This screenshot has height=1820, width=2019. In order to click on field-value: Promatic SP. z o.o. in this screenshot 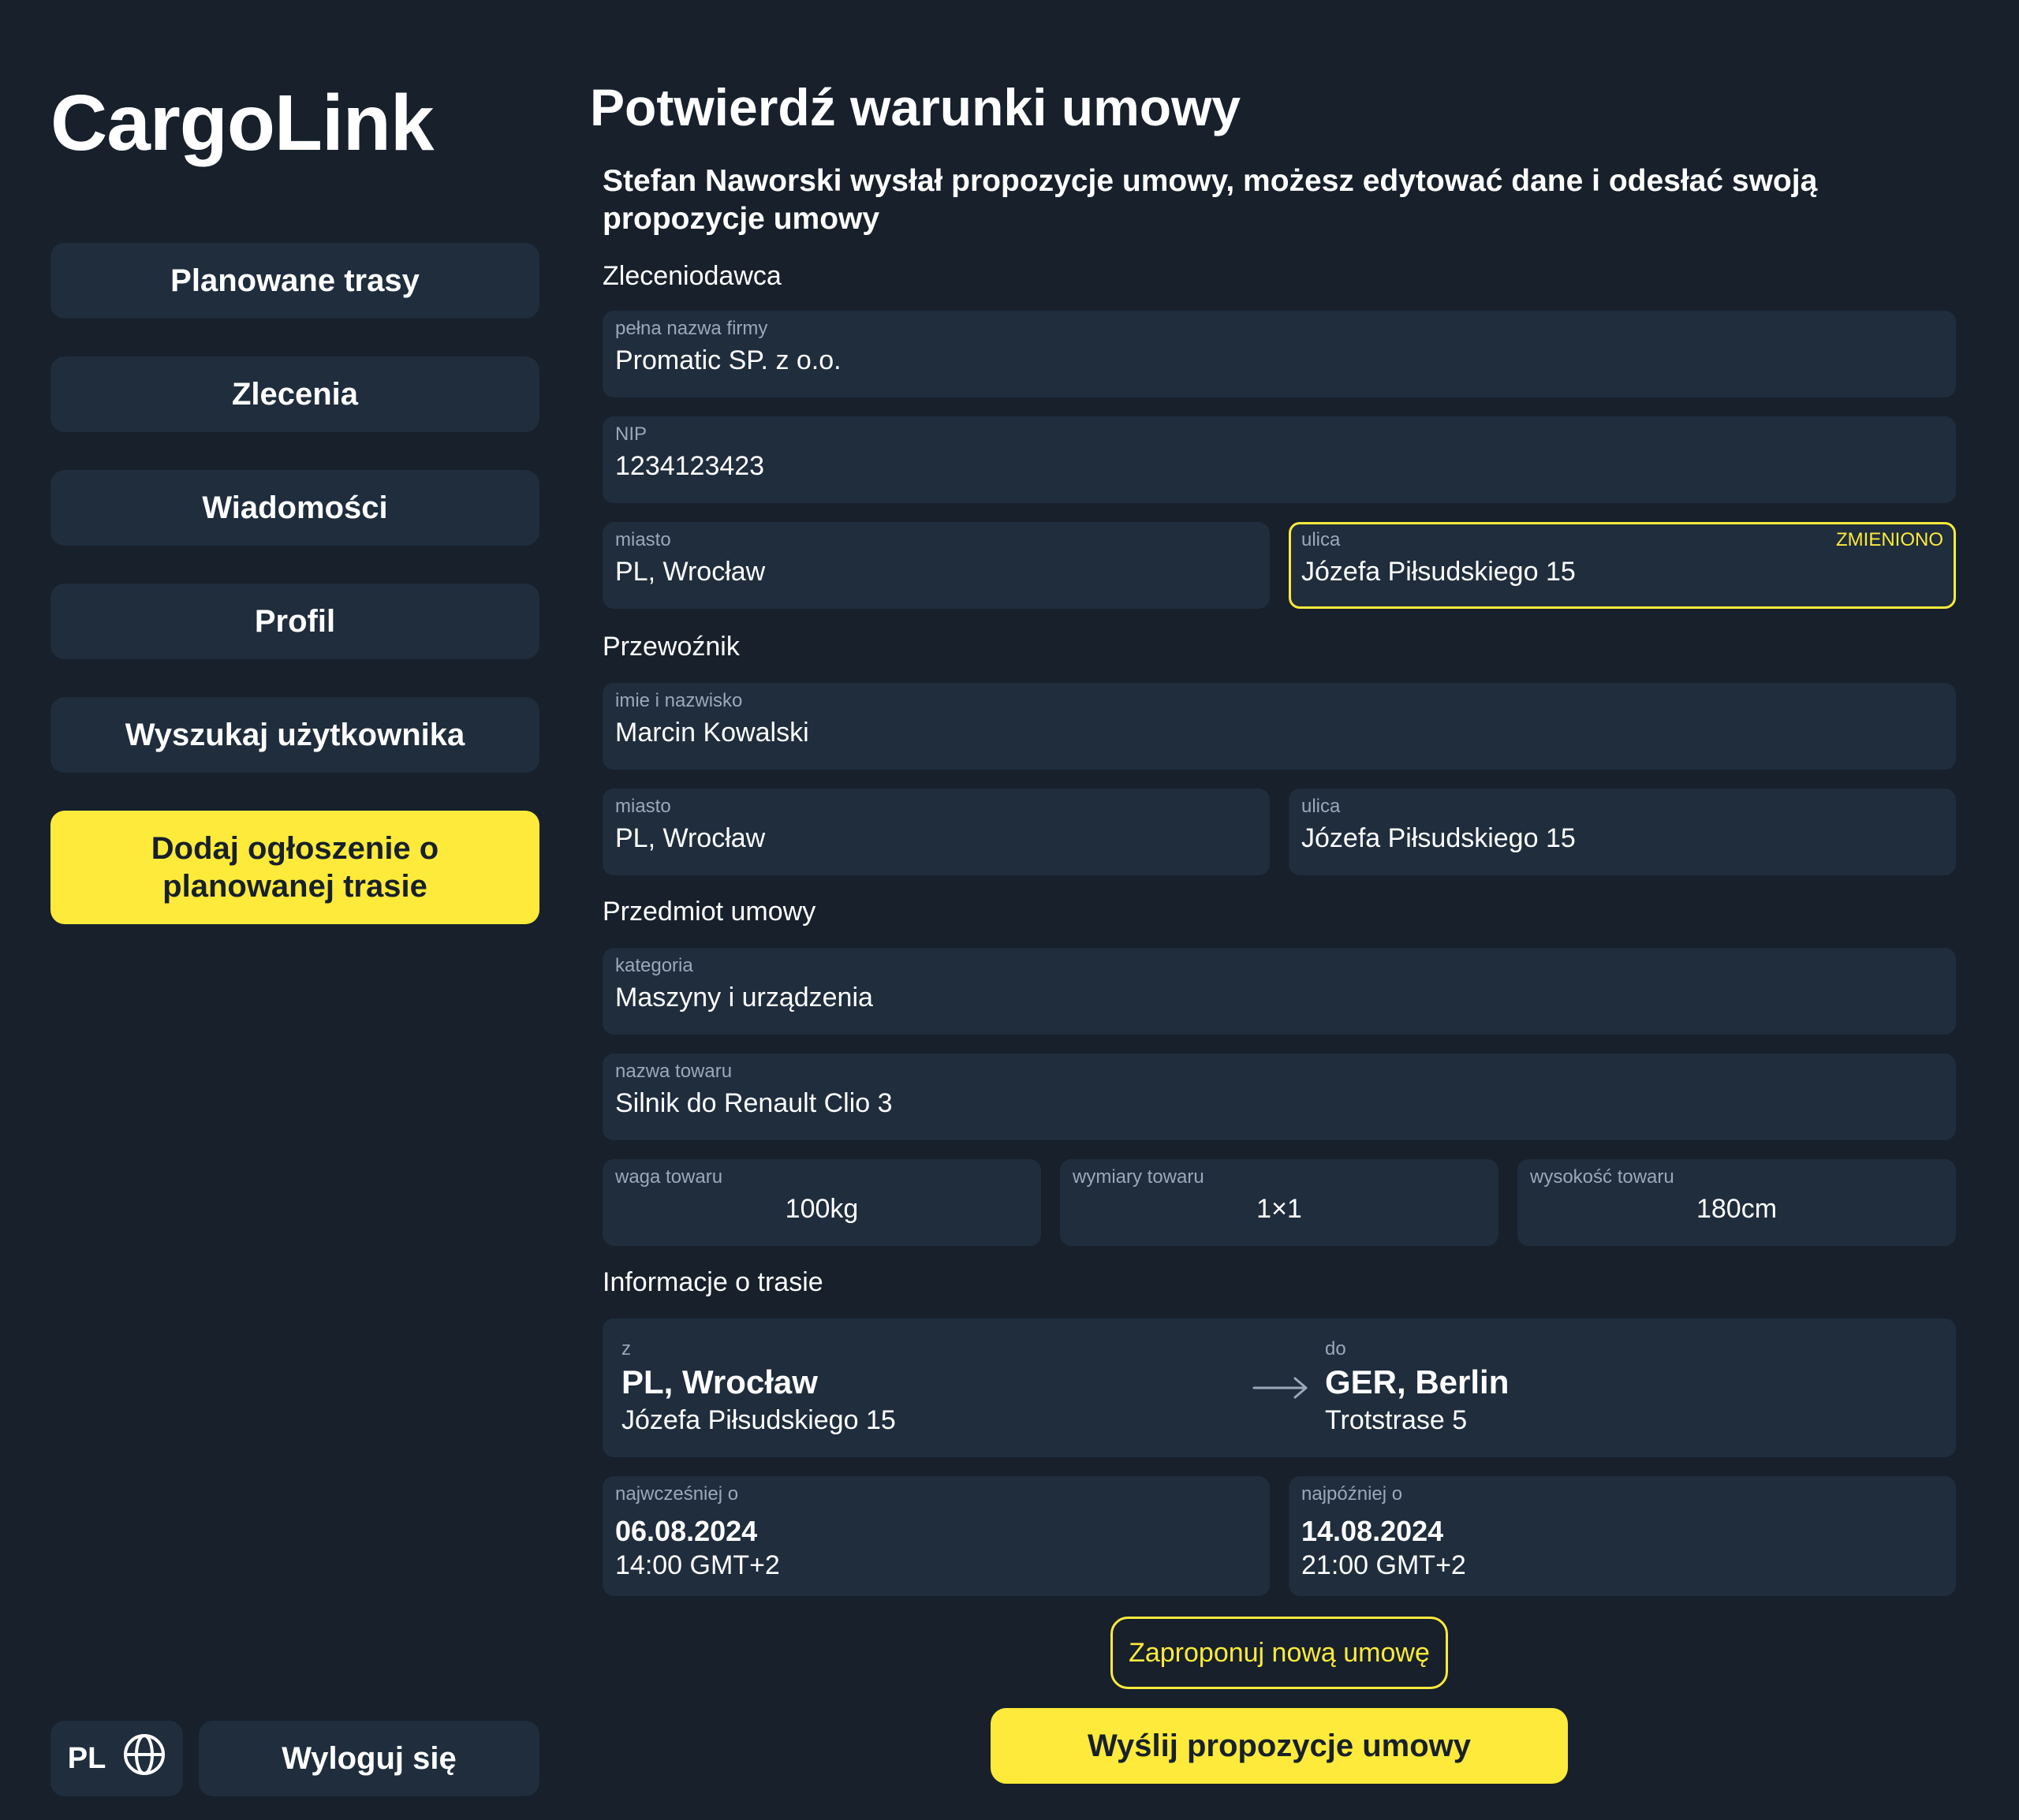, I will do `click(728, 360)`.